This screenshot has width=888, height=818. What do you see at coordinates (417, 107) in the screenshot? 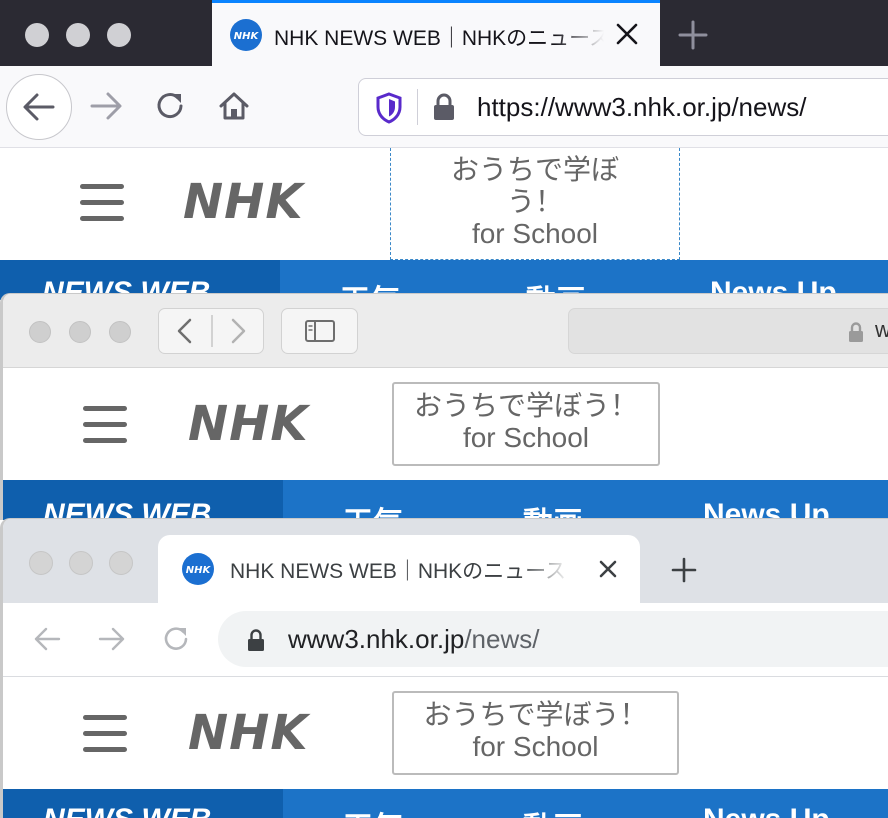
I see `url-bar-separator` at bounding box center [417, 107].